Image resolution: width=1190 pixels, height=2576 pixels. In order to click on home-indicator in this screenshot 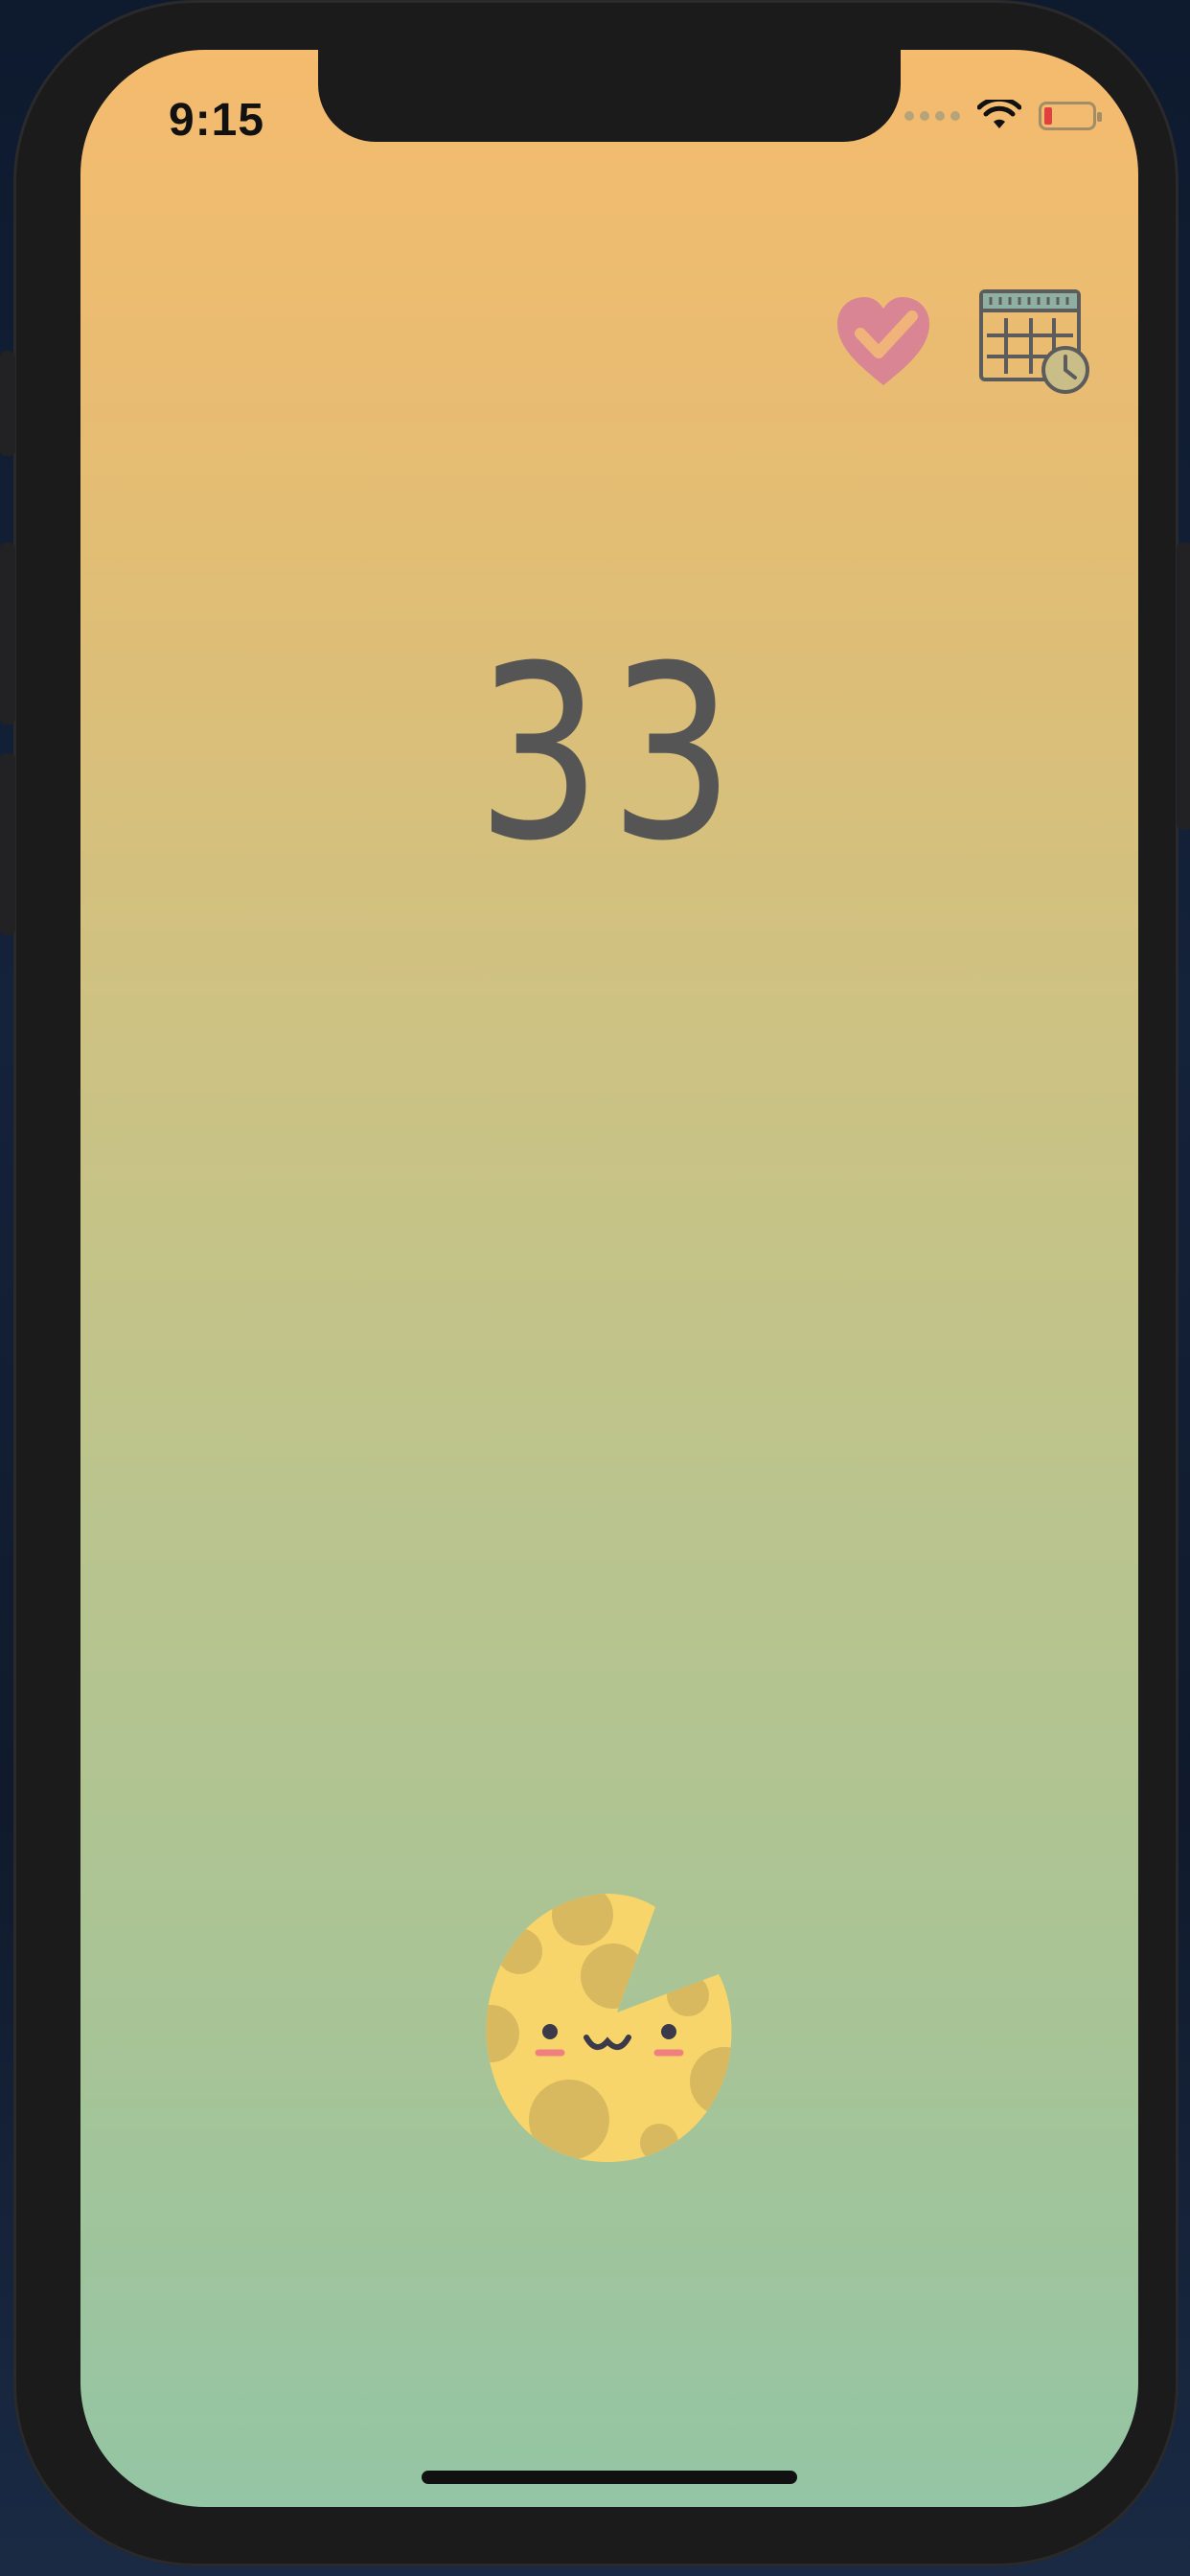, I will do `click(609, 2477)`.